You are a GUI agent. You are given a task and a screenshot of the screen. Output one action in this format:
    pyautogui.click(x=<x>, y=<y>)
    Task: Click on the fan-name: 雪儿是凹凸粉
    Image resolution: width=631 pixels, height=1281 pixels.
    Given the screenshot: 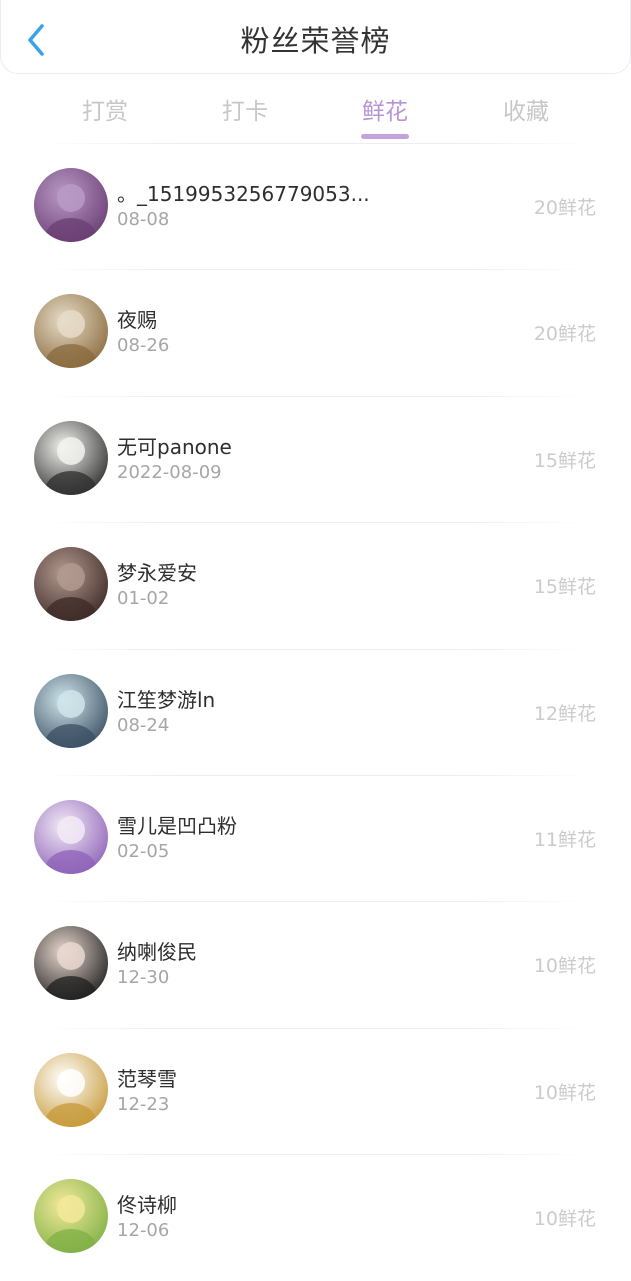 What is the action you would take?
    pyautogui.click(x=307, y=824)
    